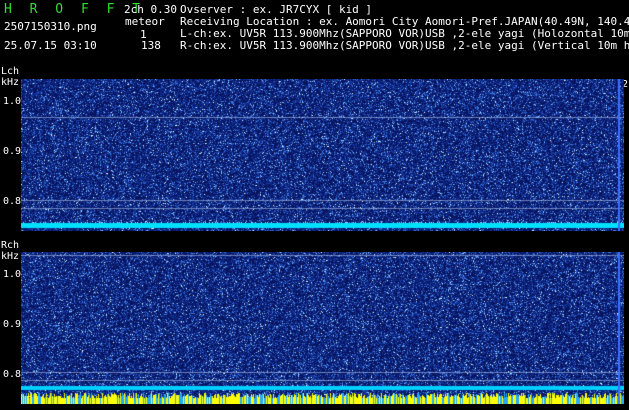 This screenshot has width=629, height=410. Describe the element at coordinates (10, 82) in the screenshot. I see `lch-unit: kHz` at that location.